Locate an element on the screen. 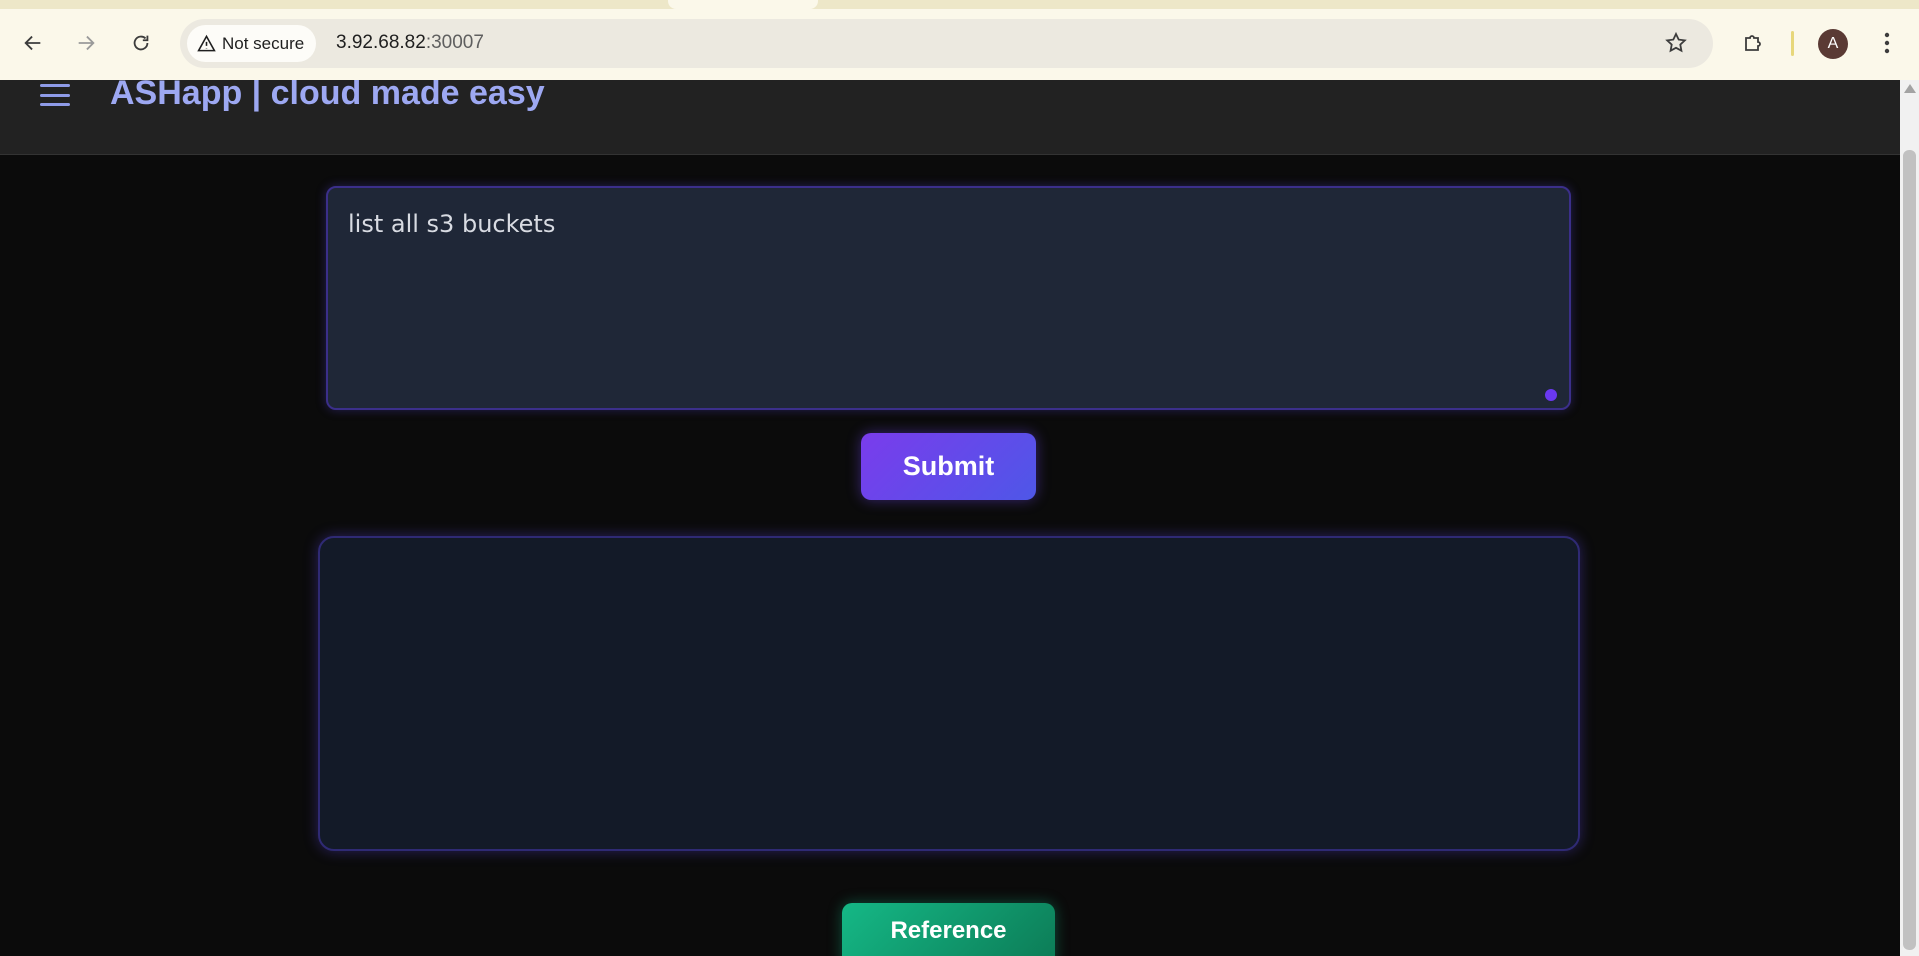 The width and height of the screenshot is (1919, 956). back-button is located at coordinates (33, 43).